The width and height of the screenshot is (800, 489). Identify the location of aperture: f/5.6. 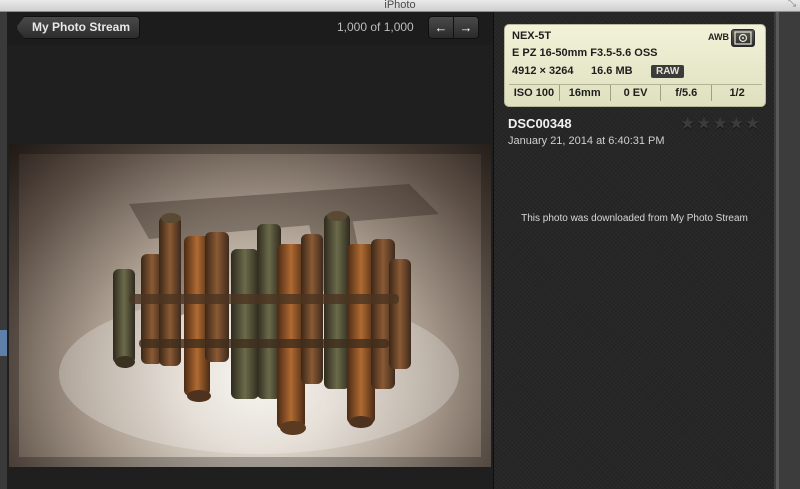
(685, 93).